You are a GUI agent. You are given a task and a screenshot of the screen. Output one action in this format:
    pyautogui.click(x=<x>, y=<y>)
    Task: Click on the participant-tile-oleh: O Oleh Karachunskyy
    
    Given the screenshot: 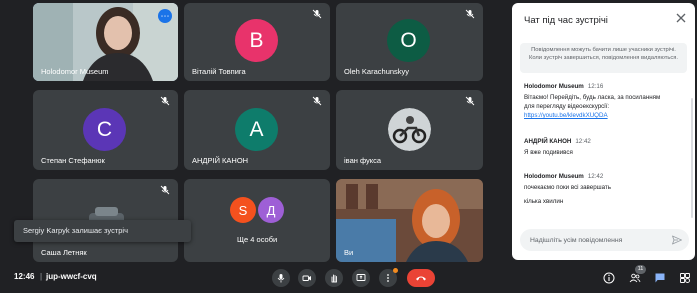 What is the action you would take?
    pyautogui.click(x=409, y=42)
    